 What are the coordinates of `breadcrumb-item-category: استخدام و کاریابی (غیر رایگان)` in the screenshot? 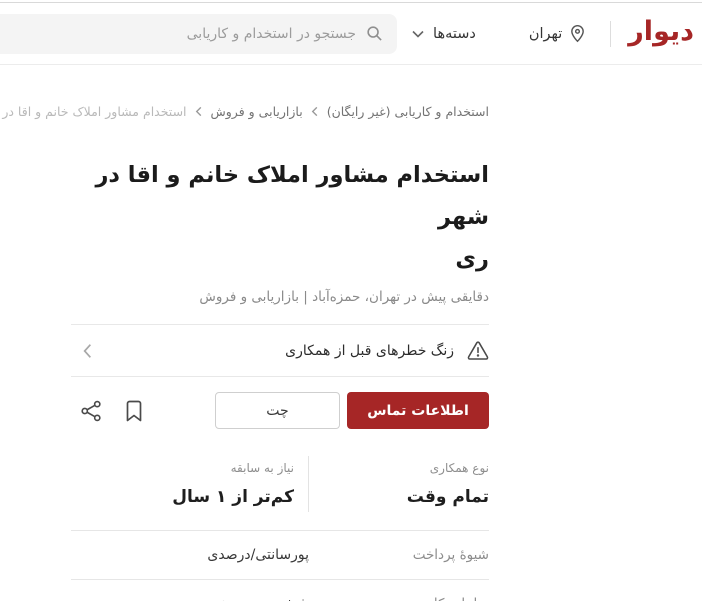 It's located at (409, 111).